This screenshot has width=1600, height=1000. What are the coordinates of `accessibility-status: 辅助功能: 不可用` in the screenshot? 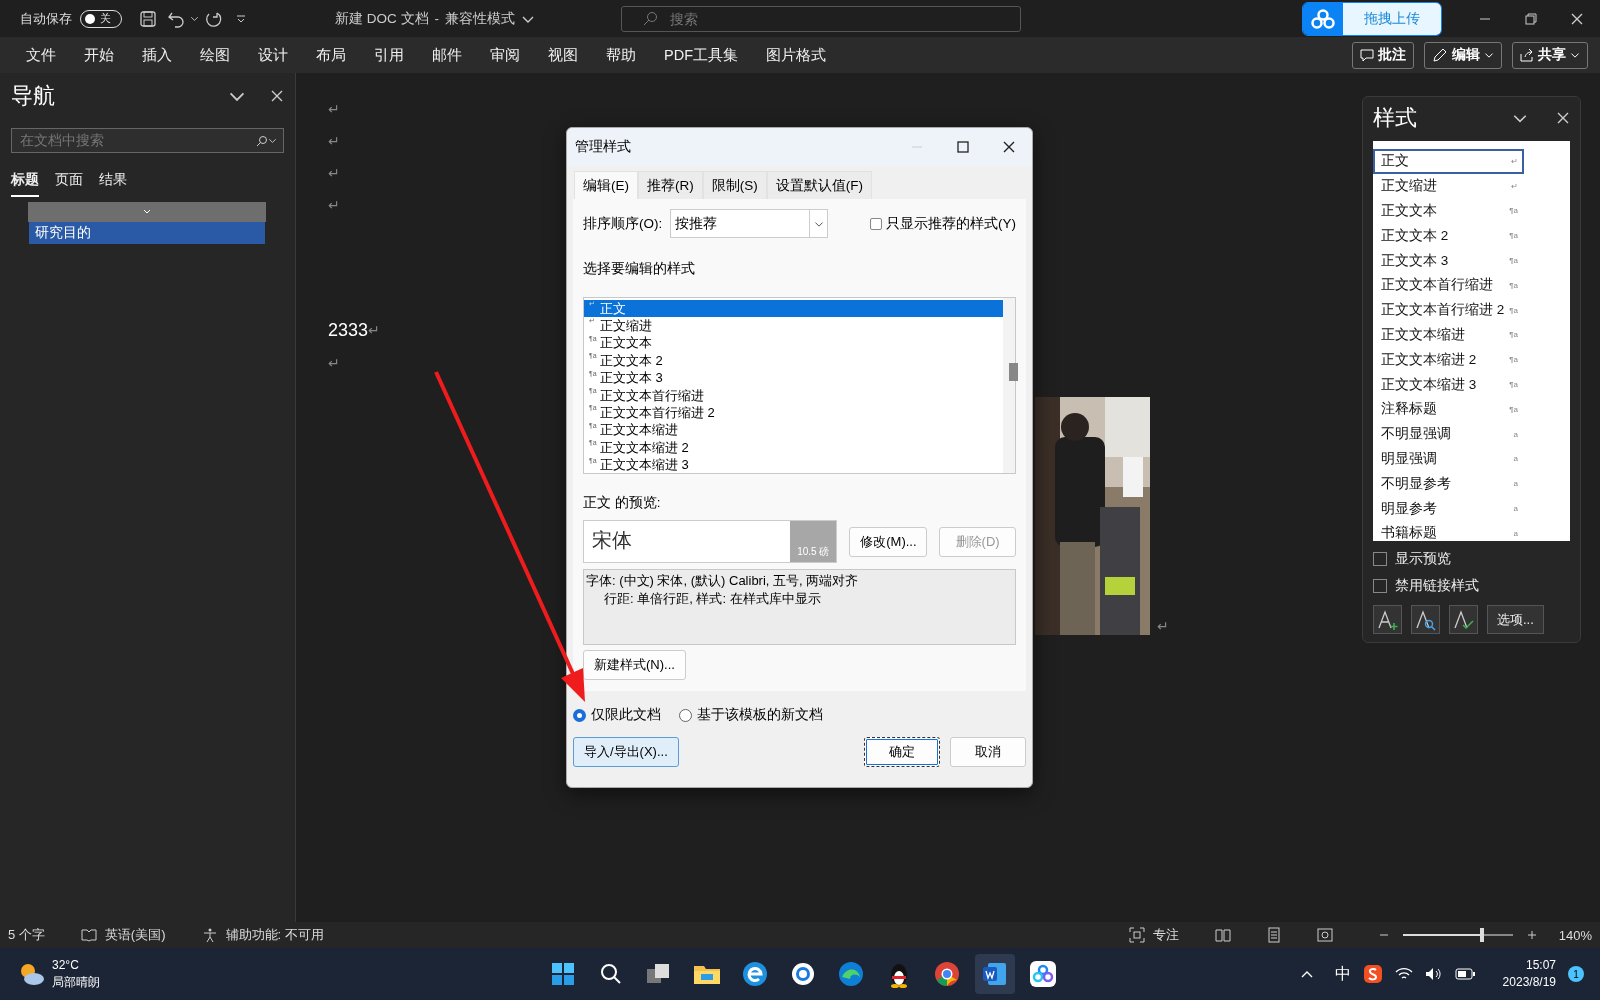 It's located at (274, 935).